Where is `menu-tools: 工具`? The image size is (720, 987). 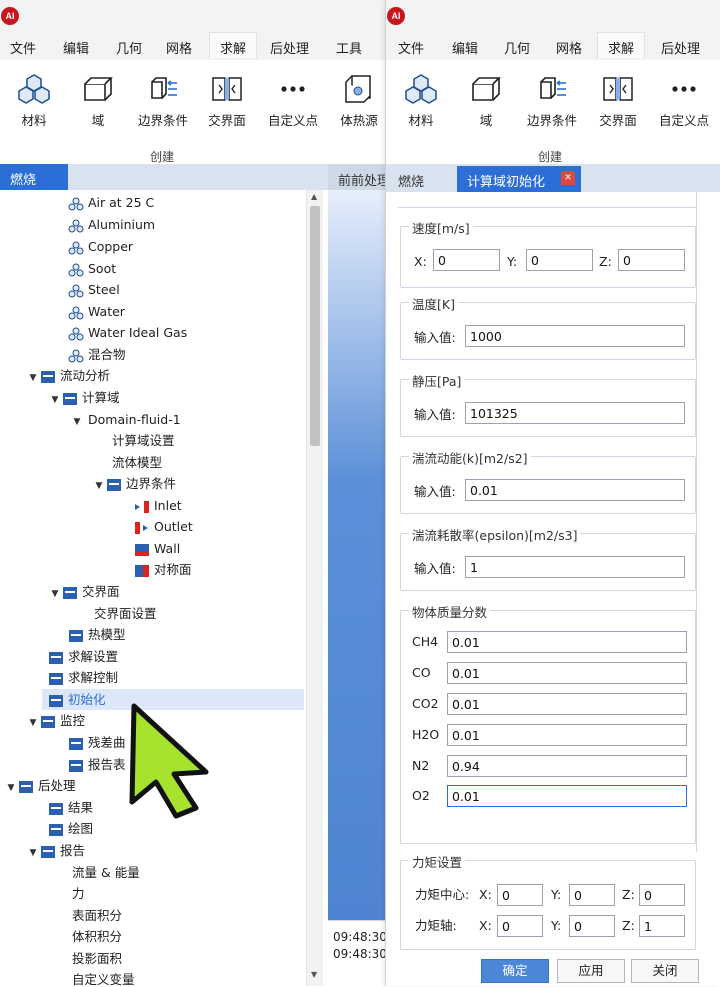 menu-tools: 工具 is located at coordinates (349, 47).